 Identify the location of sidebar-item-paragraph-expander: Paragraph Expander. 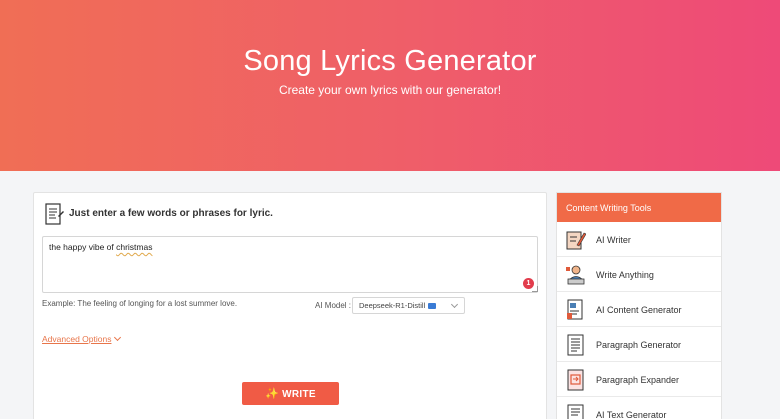
(639, 379).